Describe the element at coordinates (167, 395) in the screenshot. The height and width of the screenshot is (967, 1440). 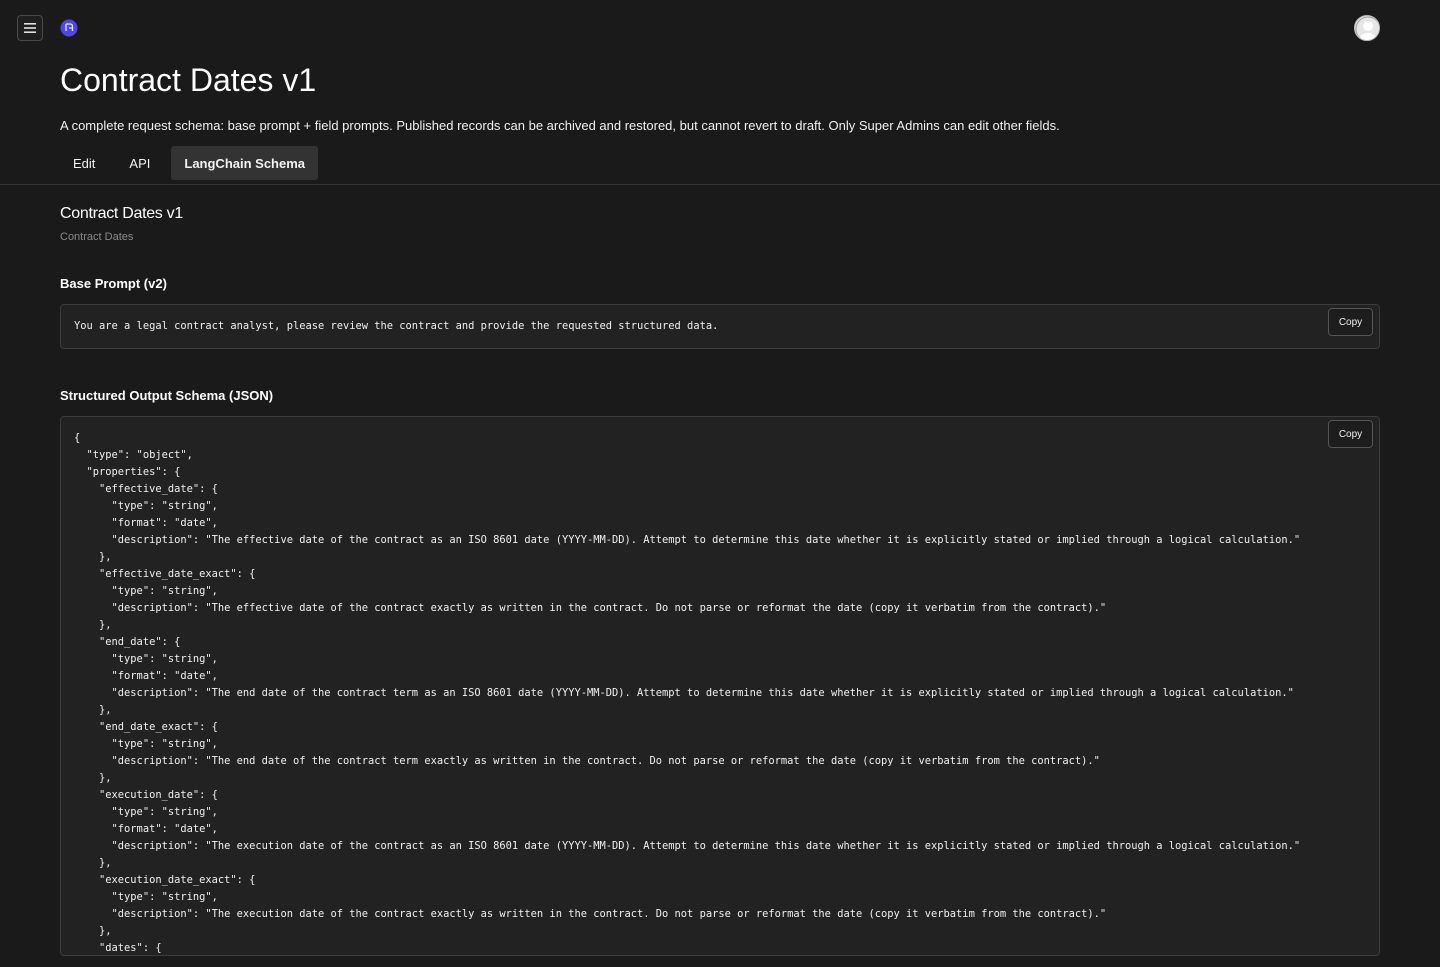
I see `output-schema-label: Structured Output Schema (JSON)` at that location.